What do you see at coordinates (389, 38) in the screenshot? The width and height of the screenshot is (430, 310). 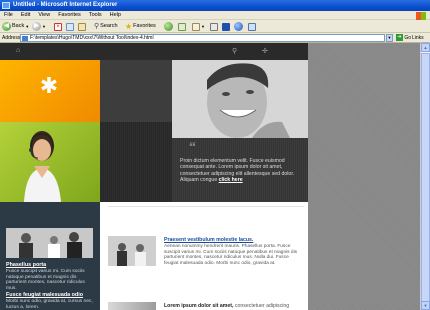 I see `address-dropdown-icon: ▼` at bounding box center [389, 38].